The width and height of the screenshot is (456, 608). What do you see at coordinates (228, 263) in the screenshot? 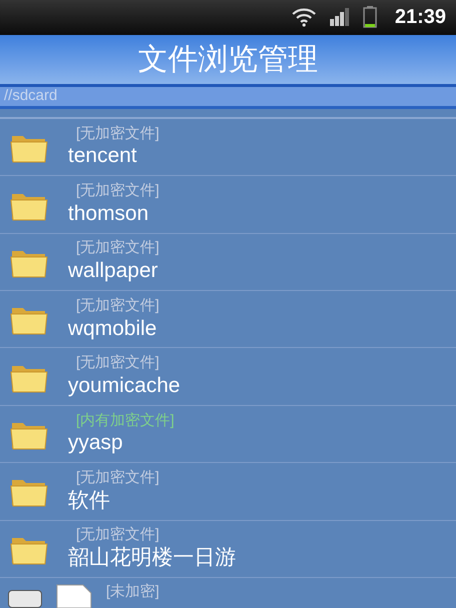
I see `folder-row: [无加密文件] wallpaper` at bounding box center [228, 263].